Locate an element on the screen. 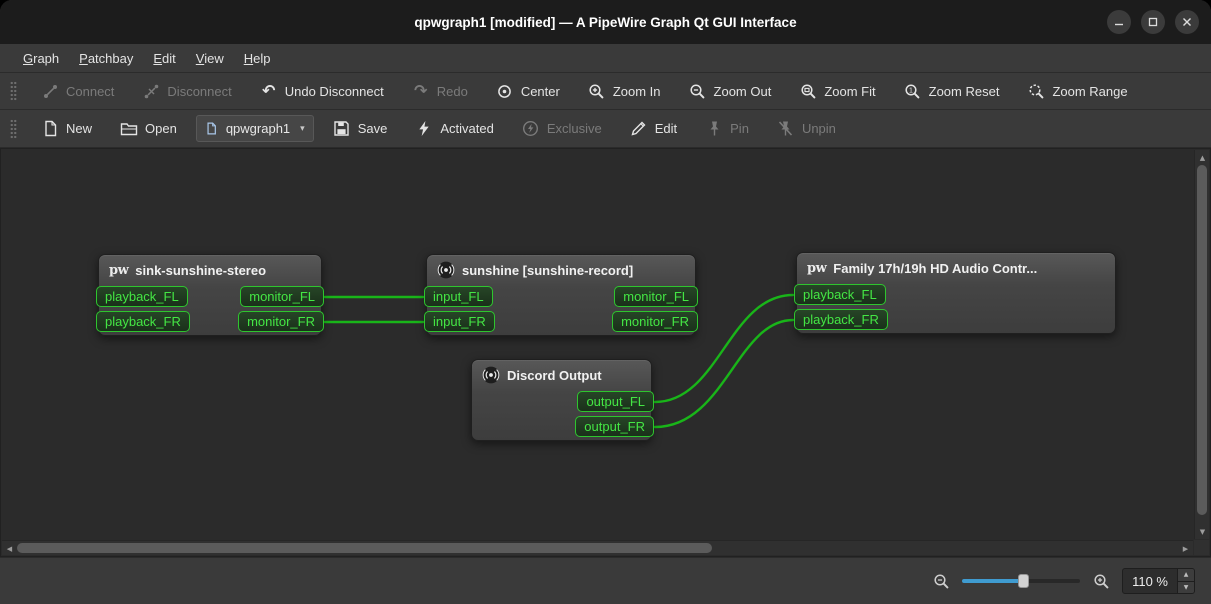 The height and width of the screenshot is (604, 1211). node-header: pw sink-sunshine-stereo is located at coordinates (210, 270).